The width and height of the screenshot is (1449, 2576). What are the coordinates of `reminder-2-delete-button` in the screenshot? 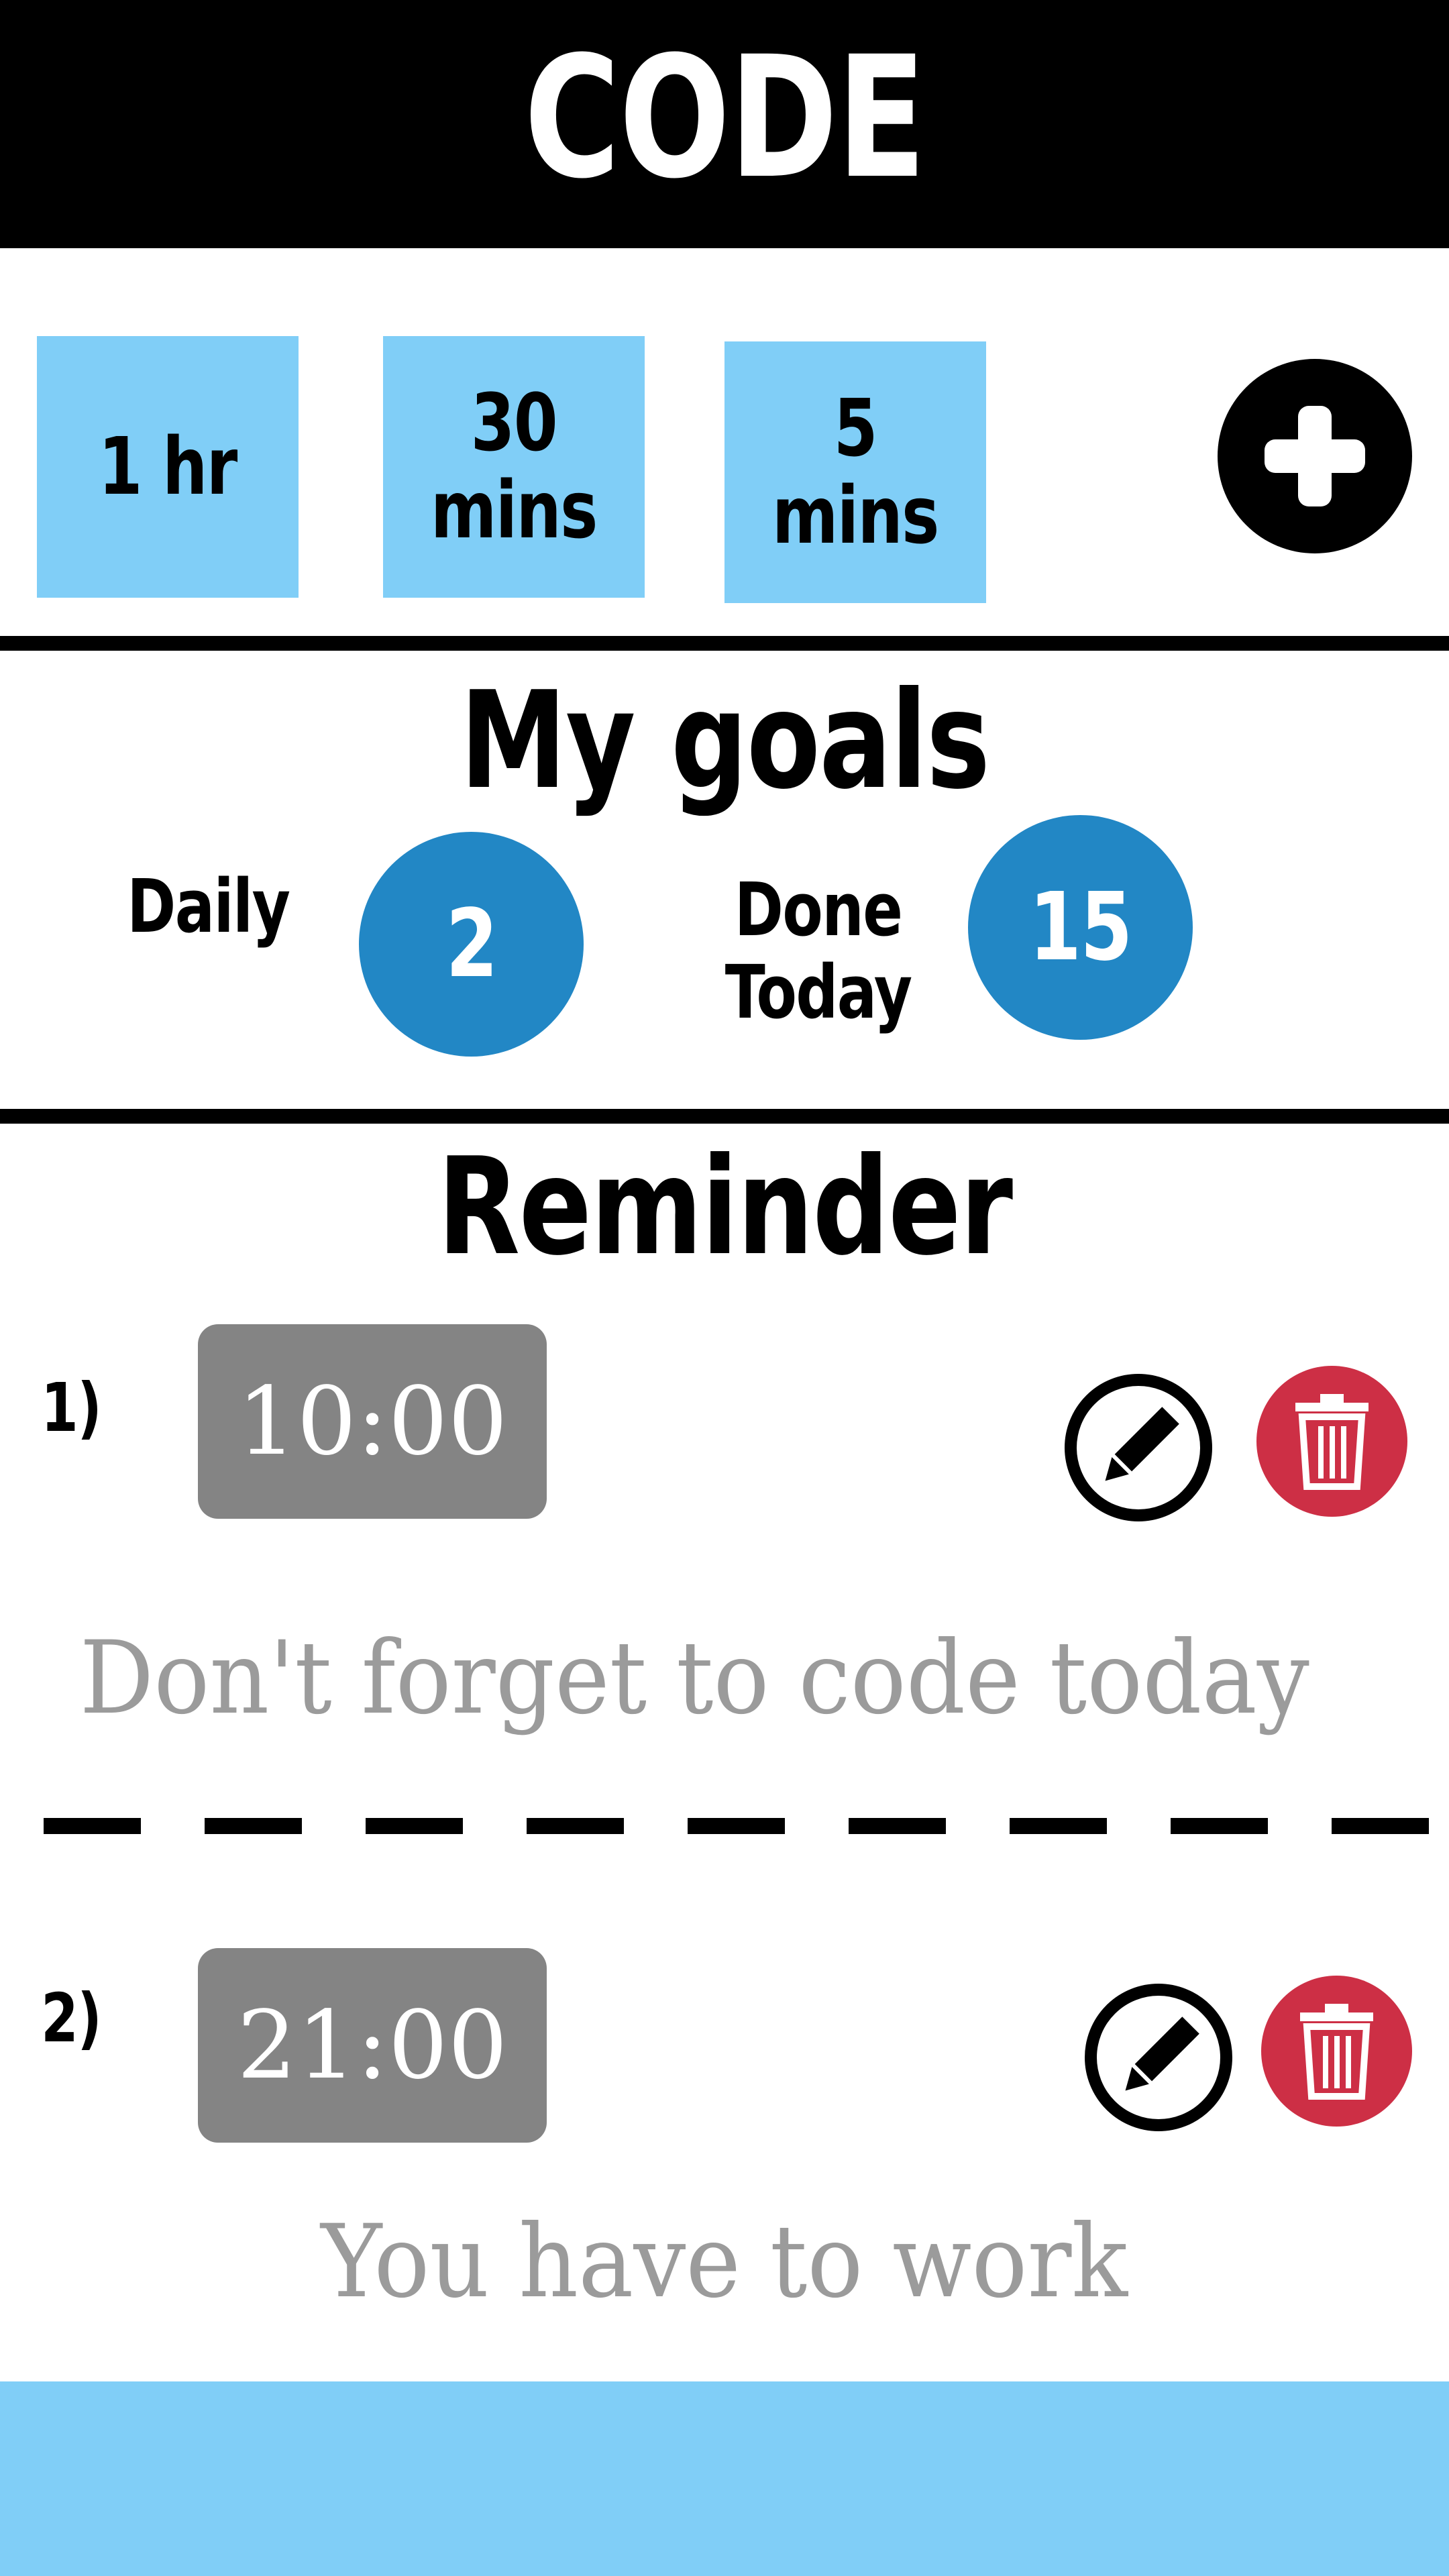 It's located at (1336, 2051).